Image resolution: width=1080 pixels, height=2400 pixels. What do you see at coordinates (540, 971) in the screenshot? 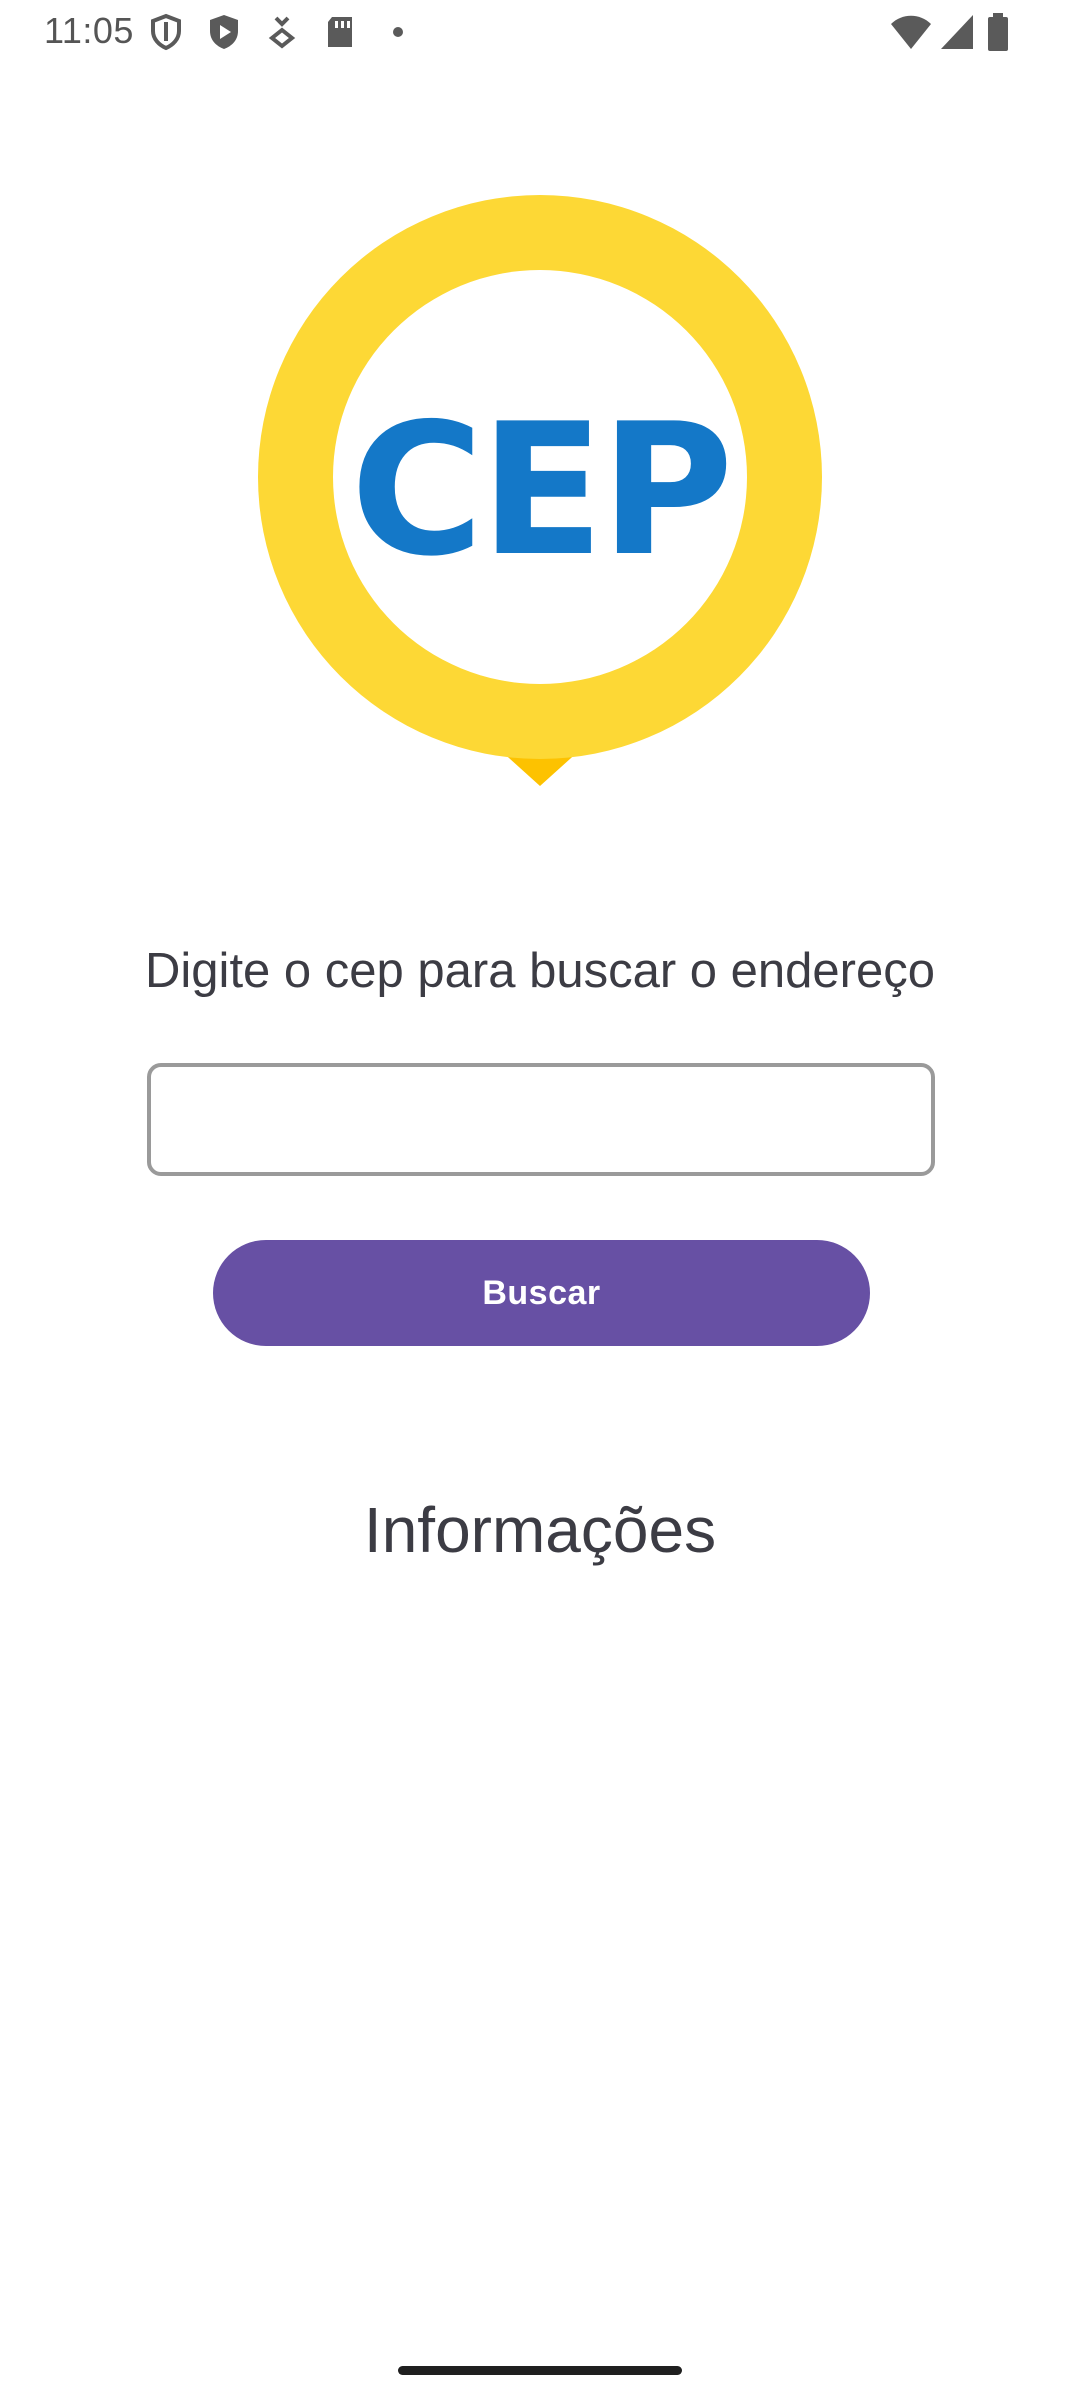
I see `cep-prompt-label: Digite o cep para buscar o endereço` at bounding box center [540, 971].